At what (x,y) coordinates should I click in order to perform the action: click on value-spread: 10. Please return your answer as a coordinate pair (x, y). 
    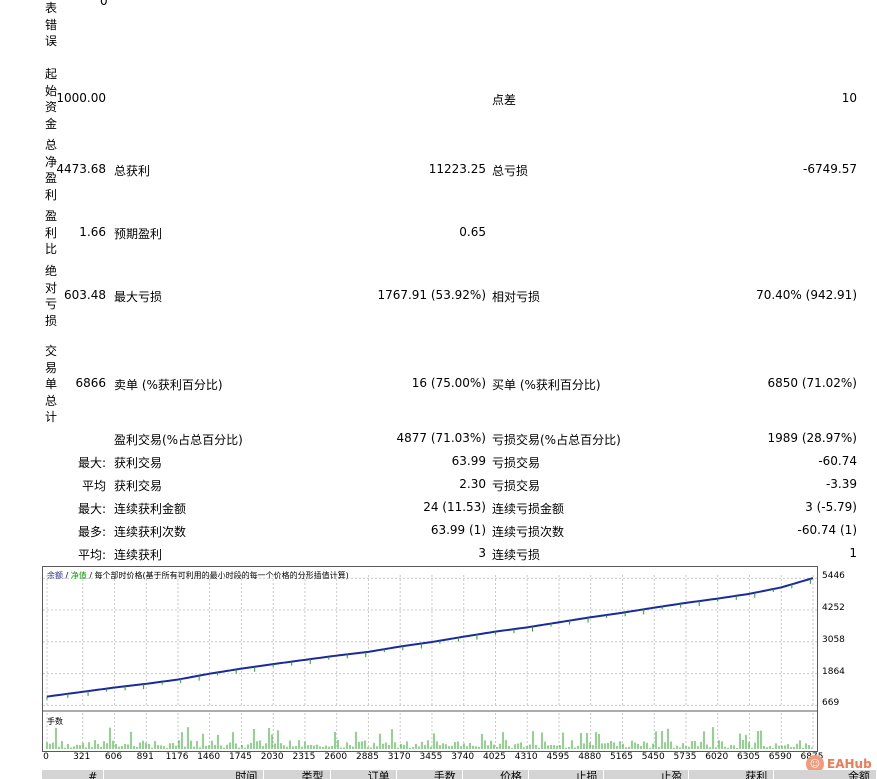
    Looking at the image, I should click on (849, 98).